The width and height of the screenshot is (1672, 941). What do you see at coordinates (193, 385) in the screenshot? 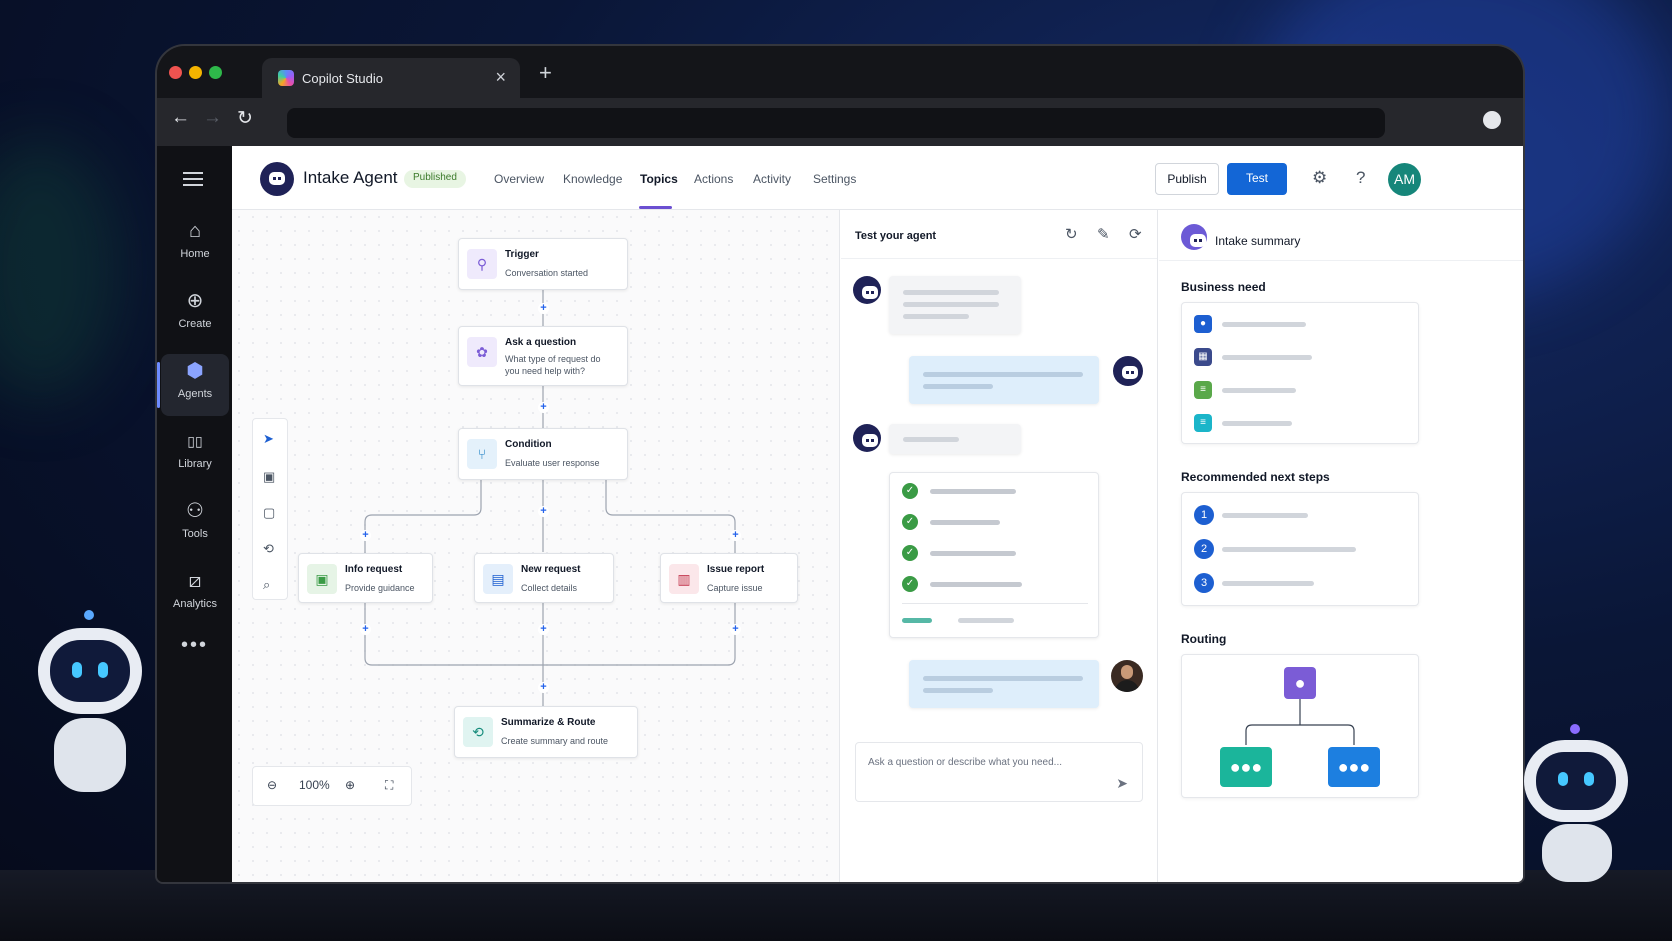
I see `sidebar-item-agents: ⬢ Agents` at bounding box center [193, 385].